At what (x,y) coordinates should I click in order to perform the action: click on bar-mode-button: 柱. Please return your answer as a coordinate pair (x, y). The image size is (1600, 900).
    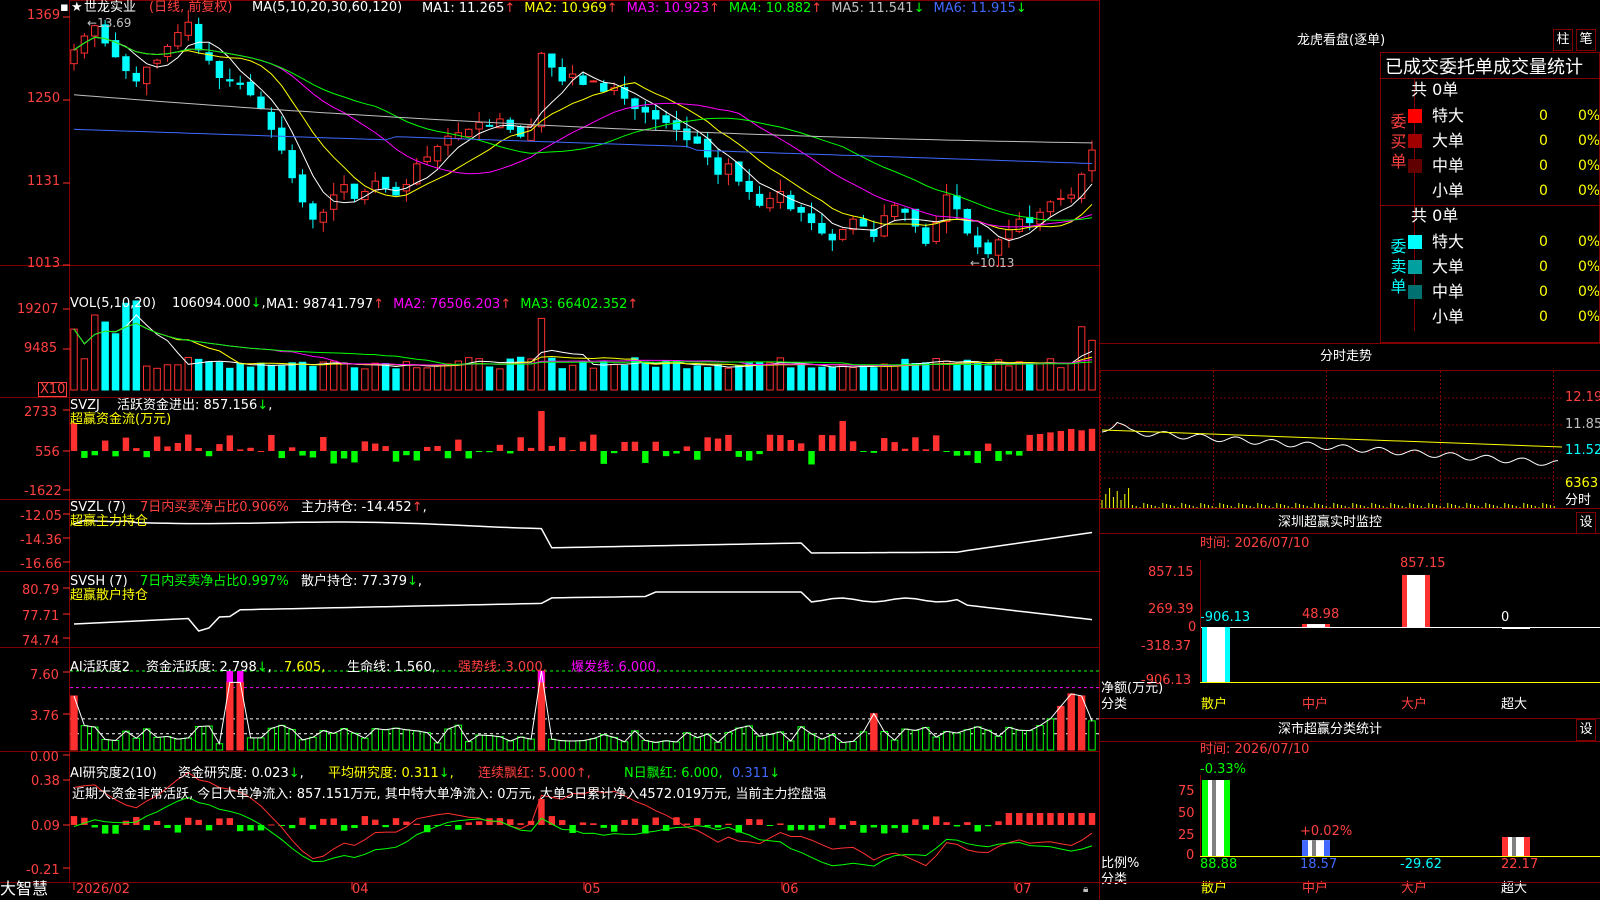
    Looking at the image, I should click on (1563, 40).